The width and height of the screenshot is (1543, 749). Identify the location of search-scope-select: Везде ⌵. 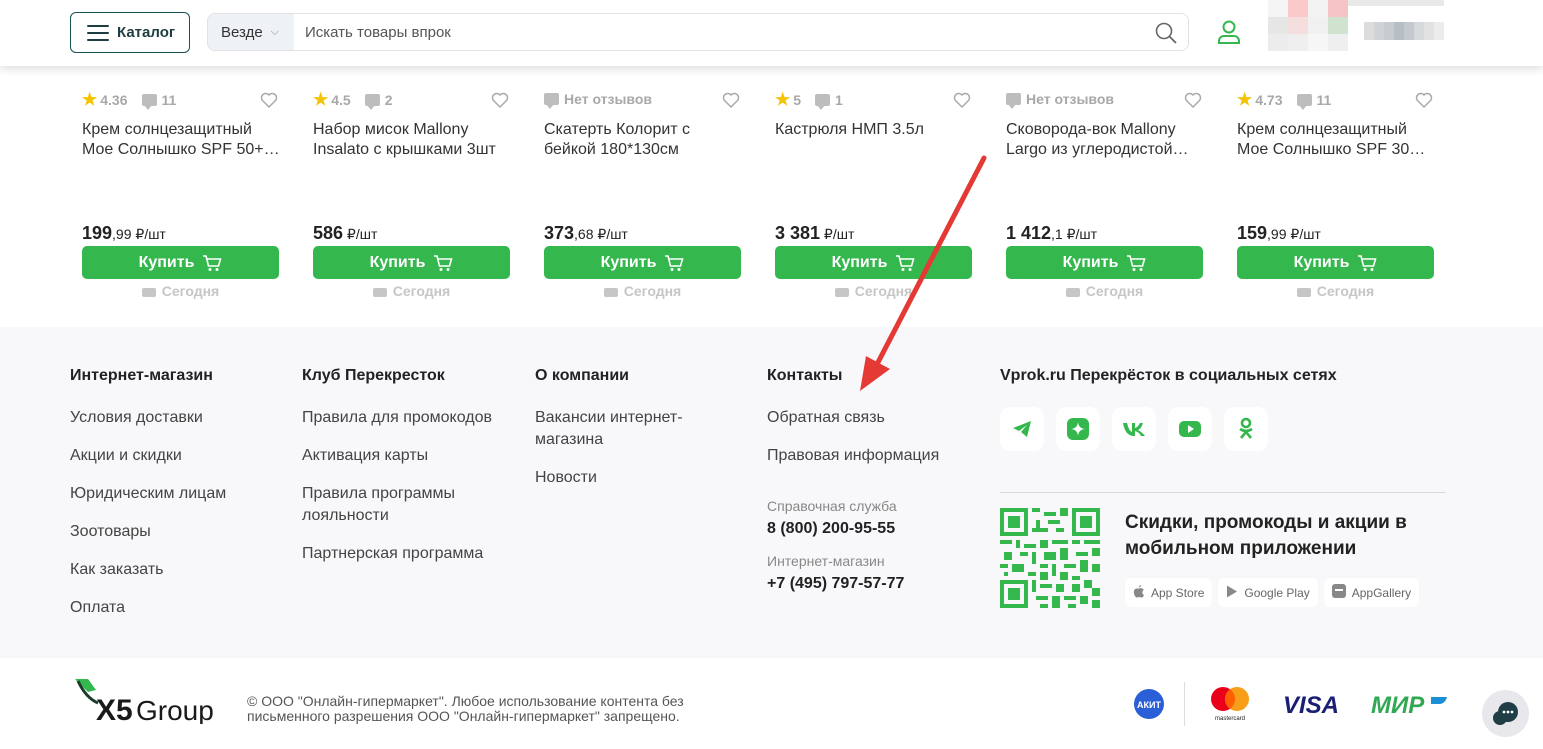
(251, 32).